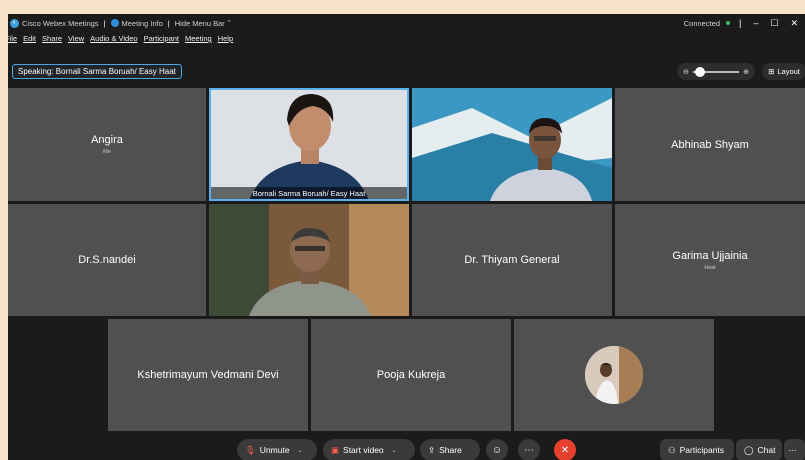  What do you see at coordinates (699, 71) in the screenshot?
I see `zoom-knob` at bounding box center [699, 71].